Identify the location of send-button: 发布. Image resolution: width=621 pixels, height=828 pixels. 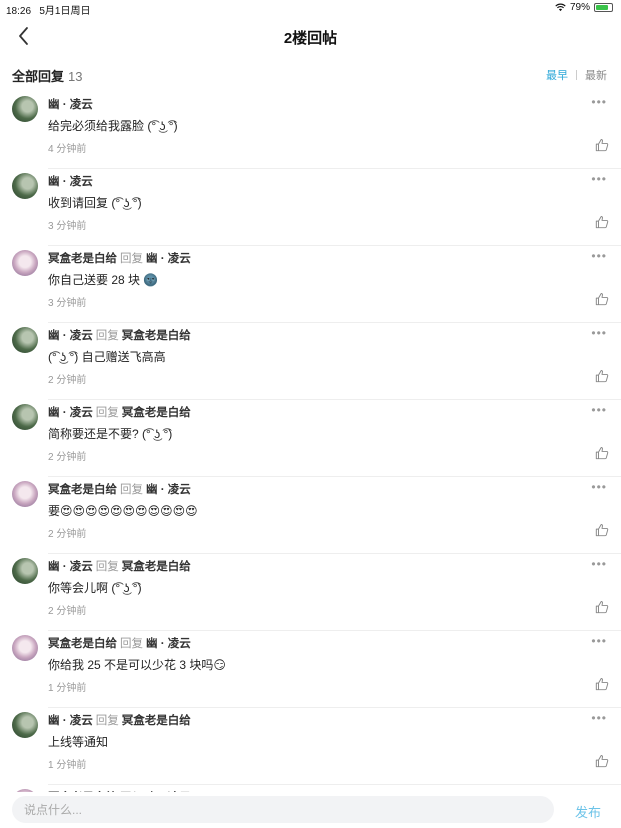
(588, 811).